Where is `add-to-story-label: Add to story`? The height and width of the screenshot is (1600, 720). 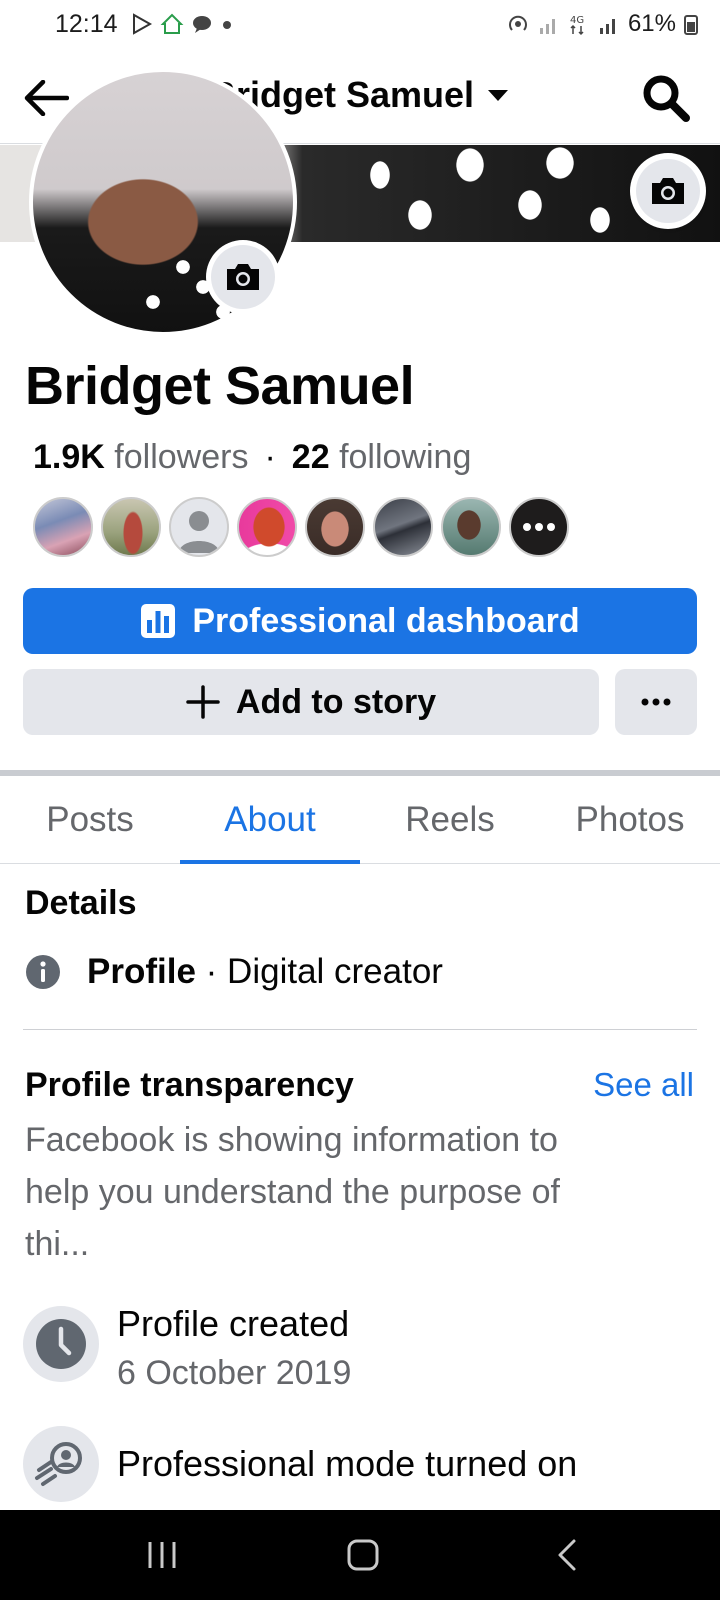 add-to-story-label: Add to story is located at coordinates (336, 701).